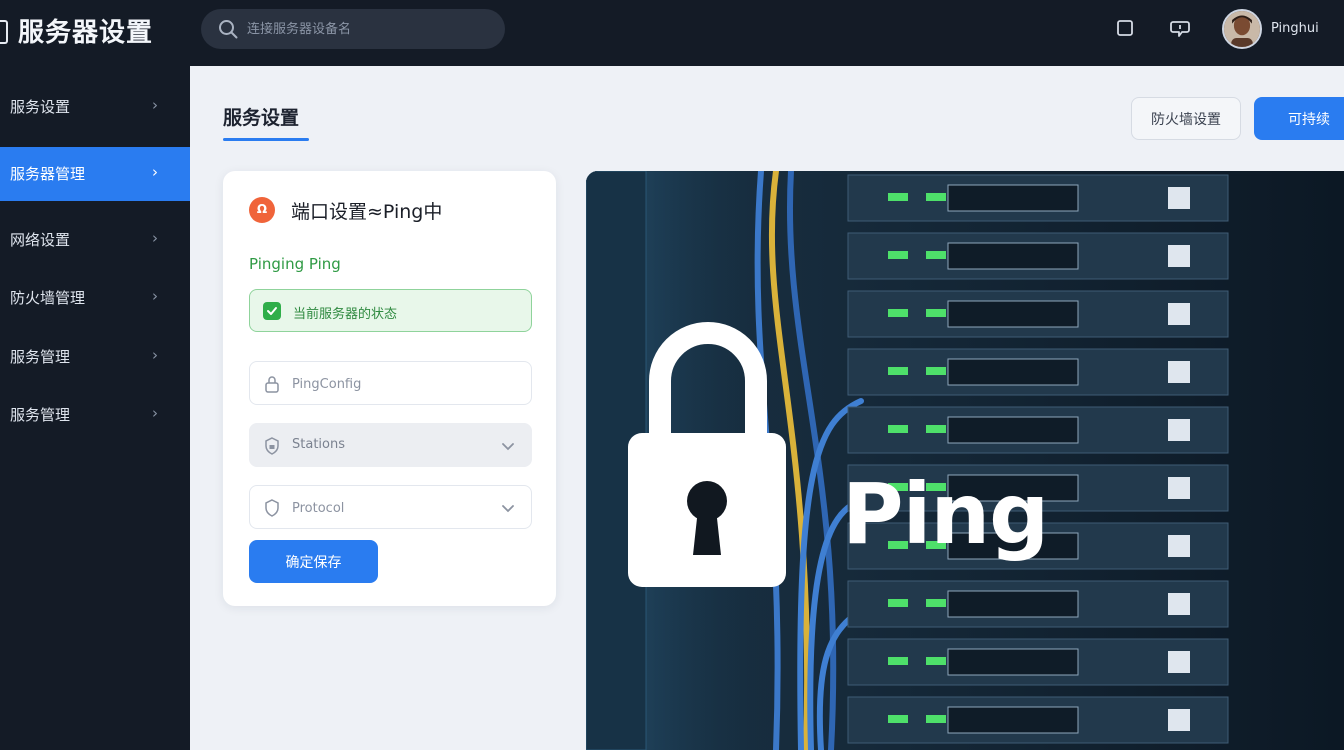 The width and height of the screenshot is (1344, 750). Describe the element at coordinates (345, 314) in the screenshot. I see `alert-text: 当前服务器的状态` at that location.